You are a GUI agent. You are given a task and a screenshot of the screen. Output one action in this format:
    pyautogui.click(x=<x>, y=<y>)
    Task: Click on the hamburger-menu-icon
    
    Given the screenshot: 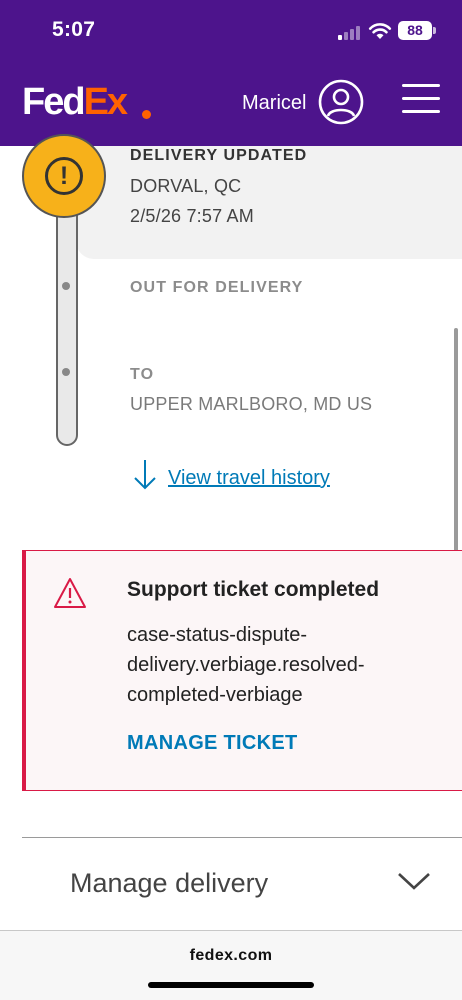 What is the action you would take?
    pyautogui.click(x=421, y=99)
    